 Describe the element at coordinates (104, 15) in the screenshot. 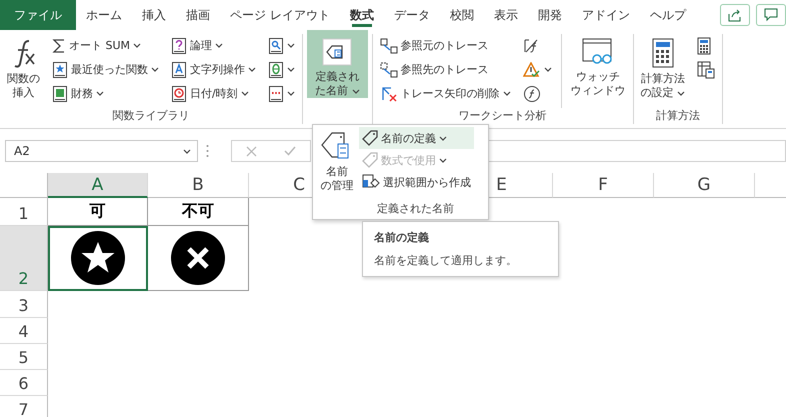

I see `ribbon-tab: ホーム` at that location.